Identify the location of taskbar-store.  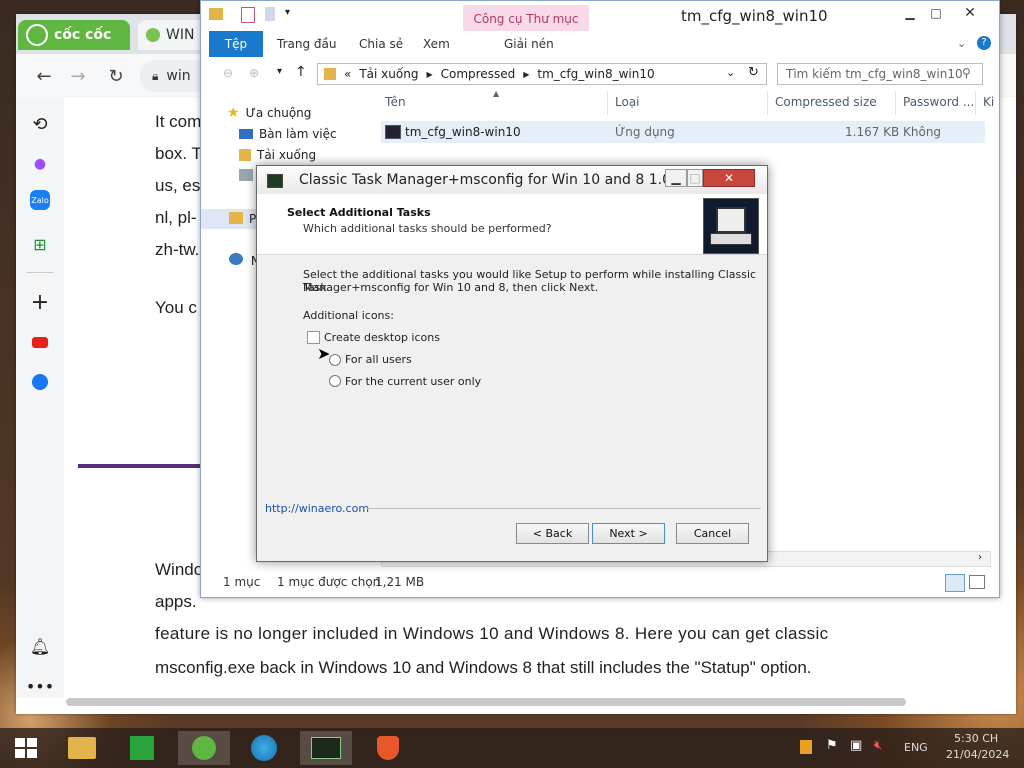
(142, 748).